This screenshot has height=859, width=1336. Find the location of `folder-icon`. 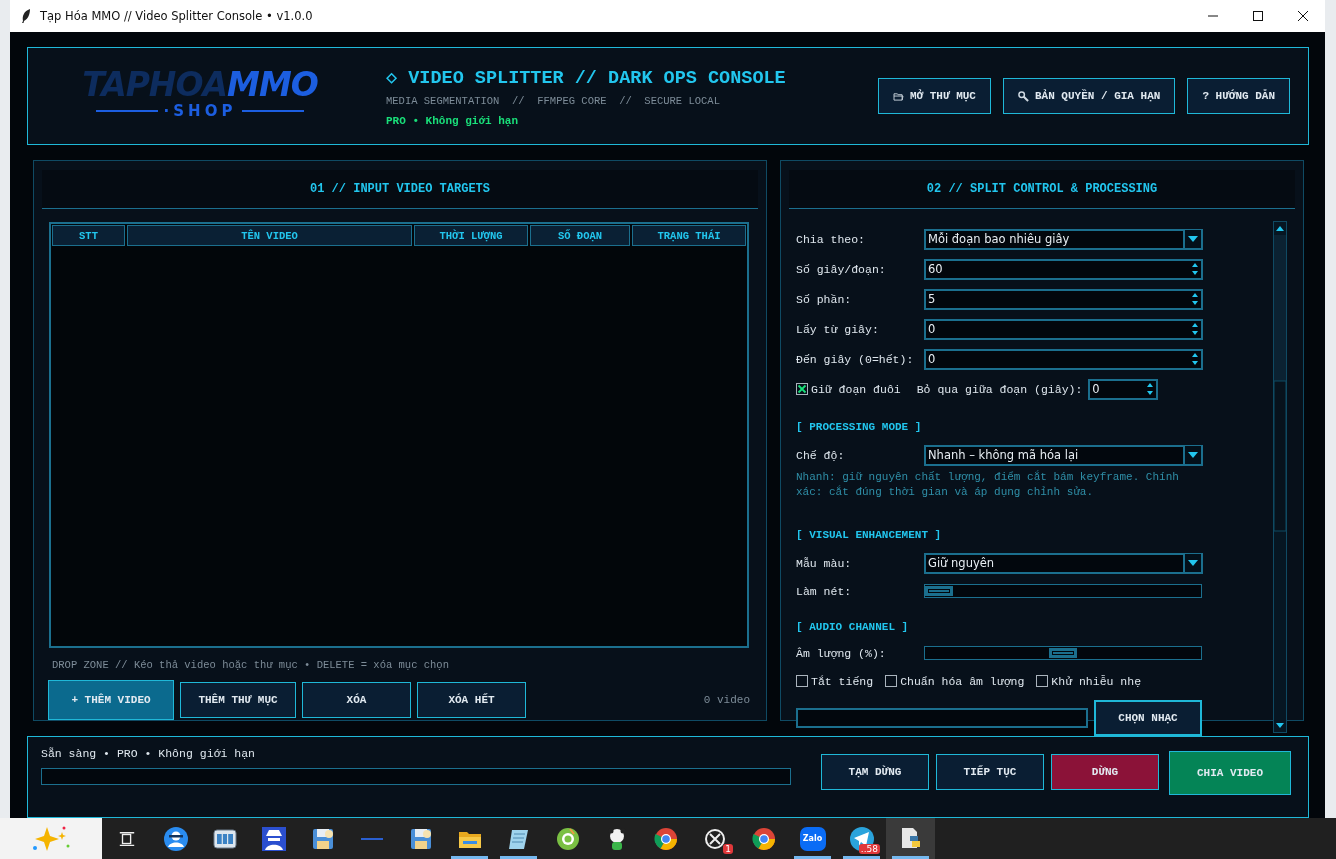

folder-icon is located at coordinates (898, 96).